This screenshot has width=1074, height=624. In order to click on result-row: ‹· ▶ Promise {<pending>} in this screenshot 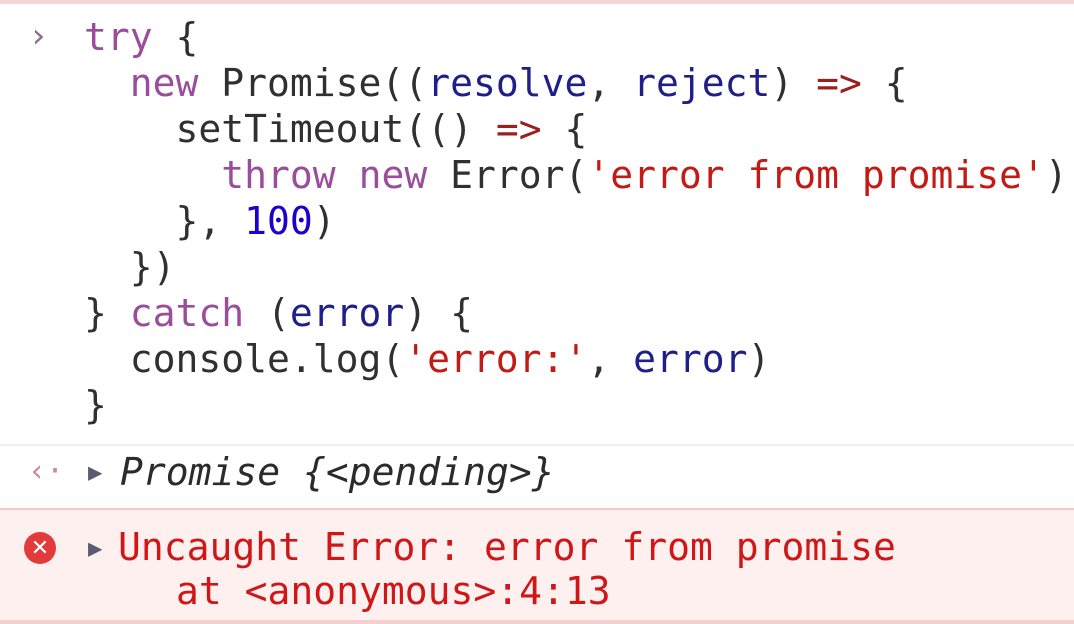, I will do `click(537, 476)`.